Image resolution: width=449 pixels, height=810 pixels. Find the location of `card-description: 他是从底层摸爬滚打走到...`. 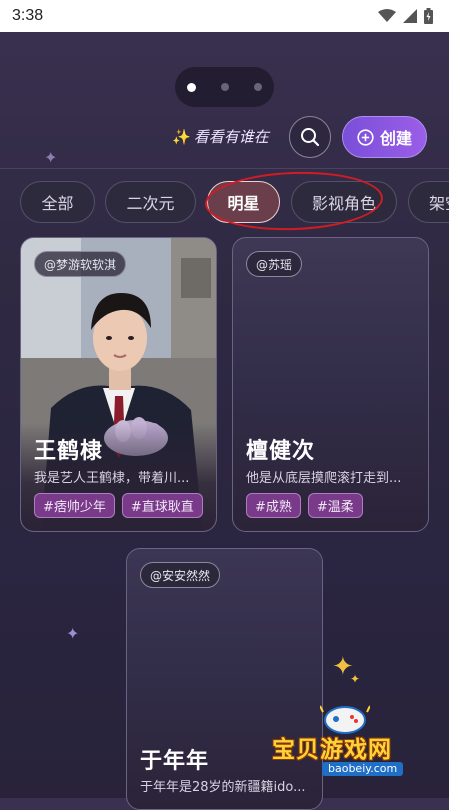

card-description: 他是从底层摸爬滚打走到... is located at coordinates (324, 478).